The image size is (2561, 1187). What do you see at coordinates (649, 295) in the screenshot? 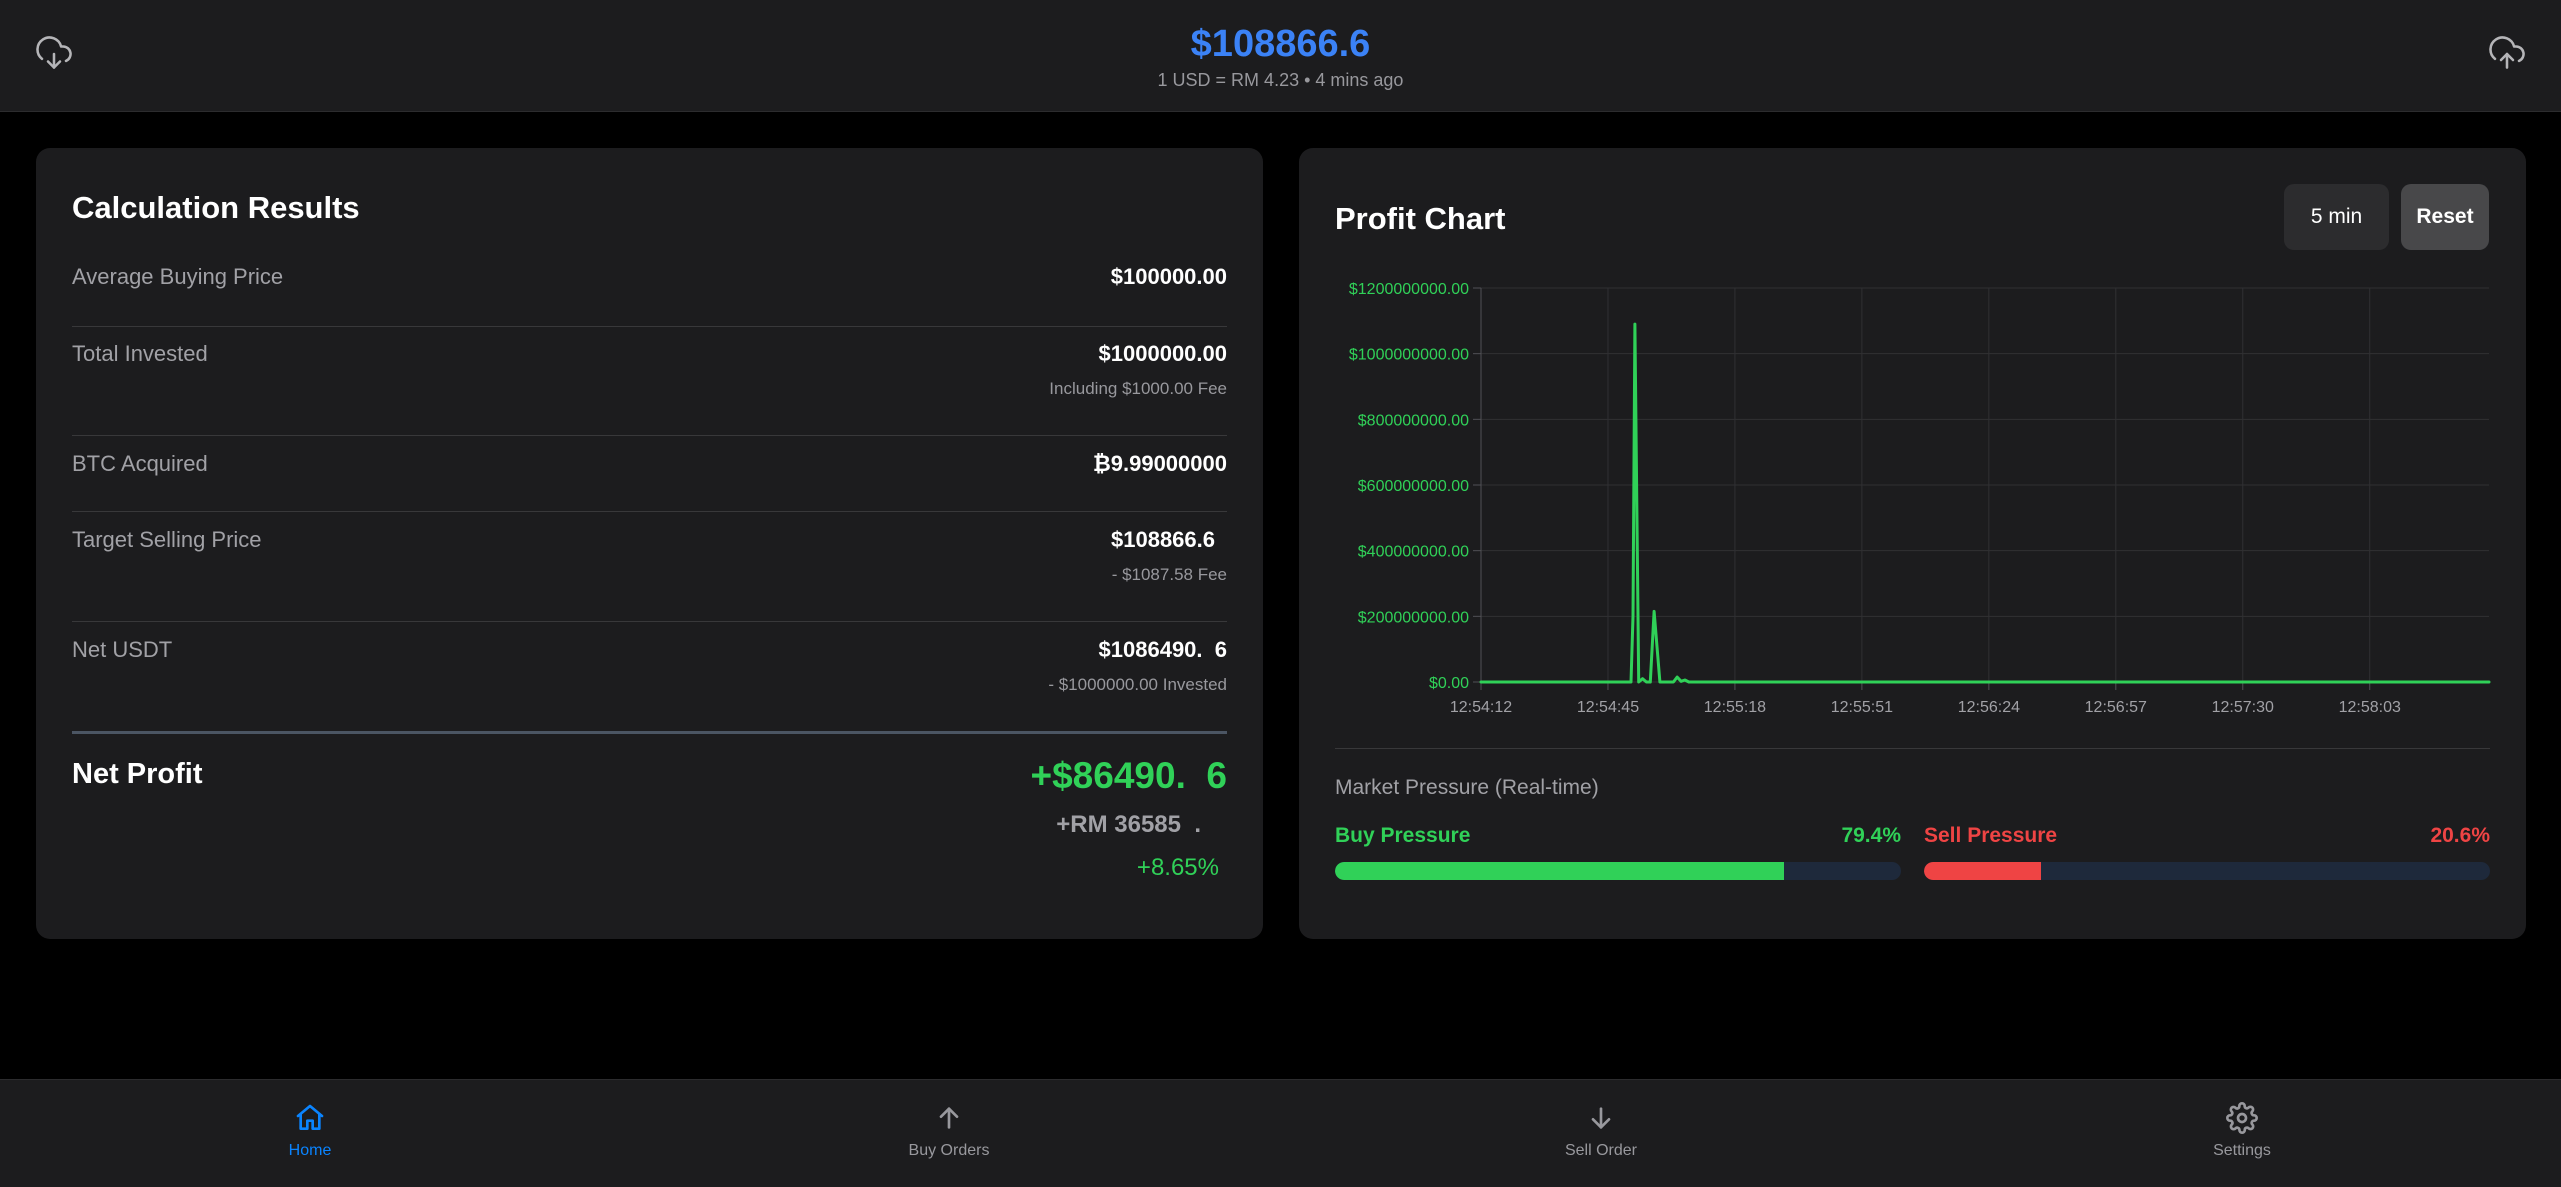
I see `result-row-average-buying-price: Average Buying Price $100000.00` at bounding box center [649, 295].